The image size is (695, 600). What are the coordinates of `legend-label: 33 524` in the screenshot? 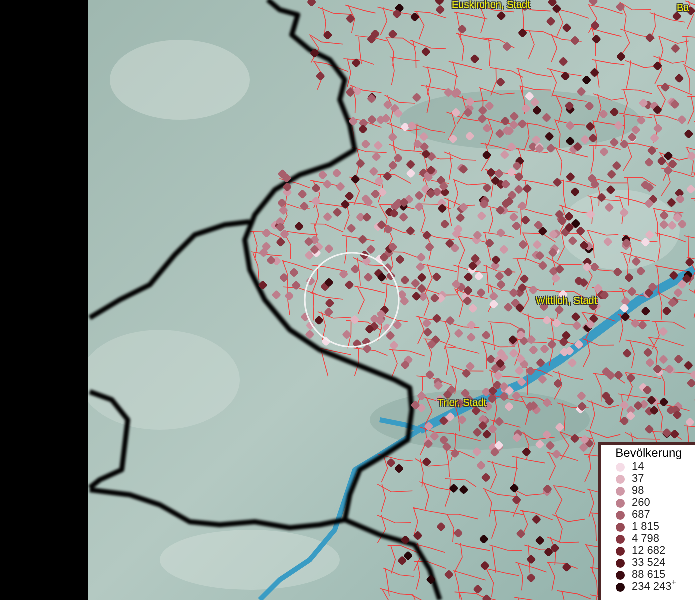 It's located at (649, 563).